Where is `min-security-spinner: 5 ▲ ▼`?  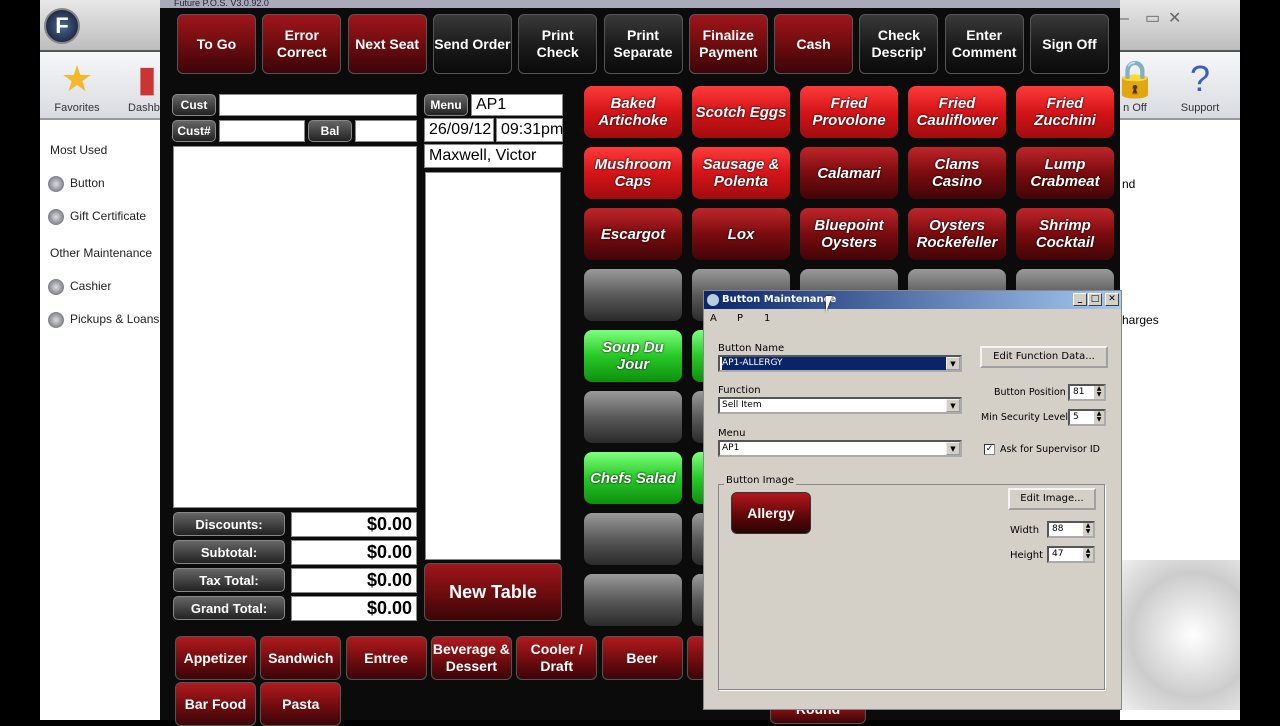 min-security-spinner: 5 ▲ ▼ is located at coordinates (1087, 417).